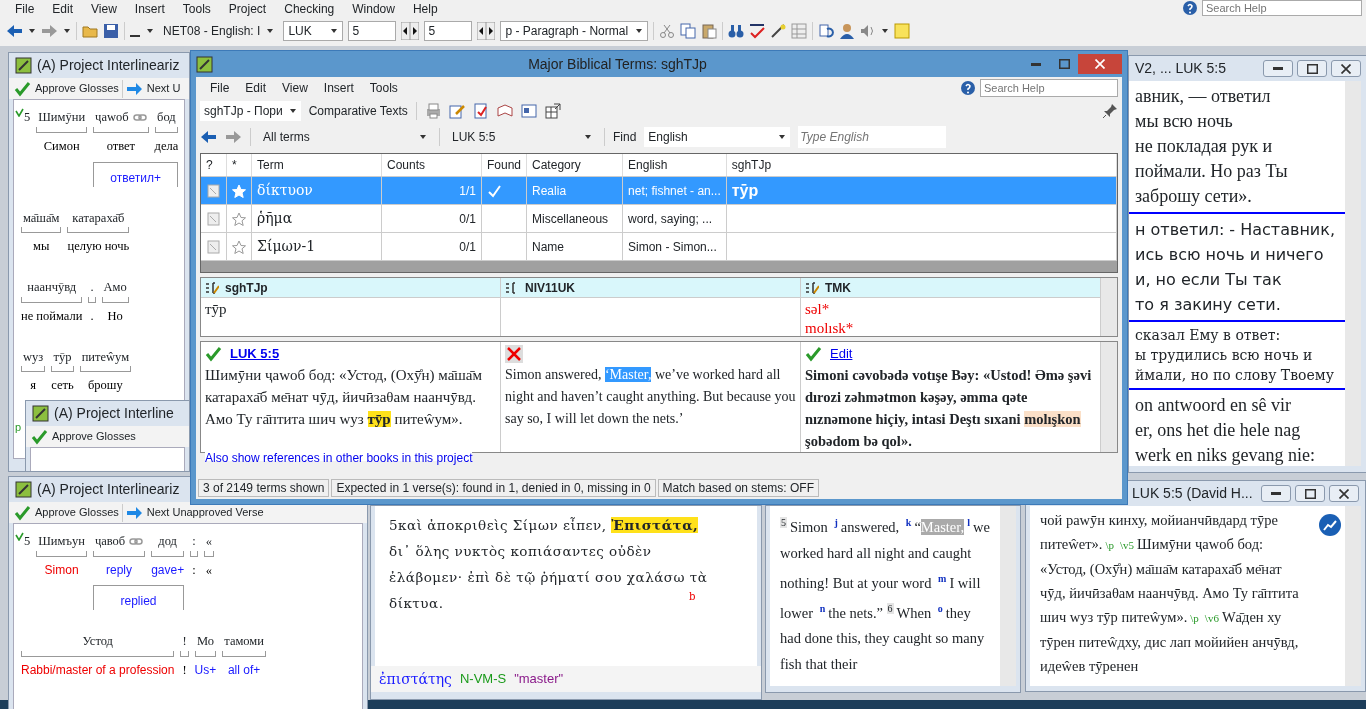 The image size is (1366, 709). What do you see at coordinates (736, 31) in the screenshot?
I see `binoculars-icon` at bounding box center [736, 31].